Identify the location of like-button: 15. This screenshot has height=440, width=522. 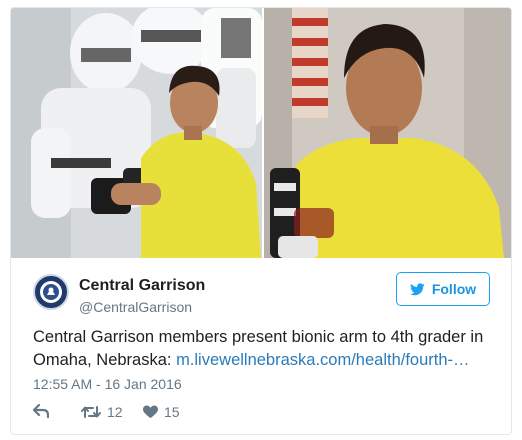
(161, 412).